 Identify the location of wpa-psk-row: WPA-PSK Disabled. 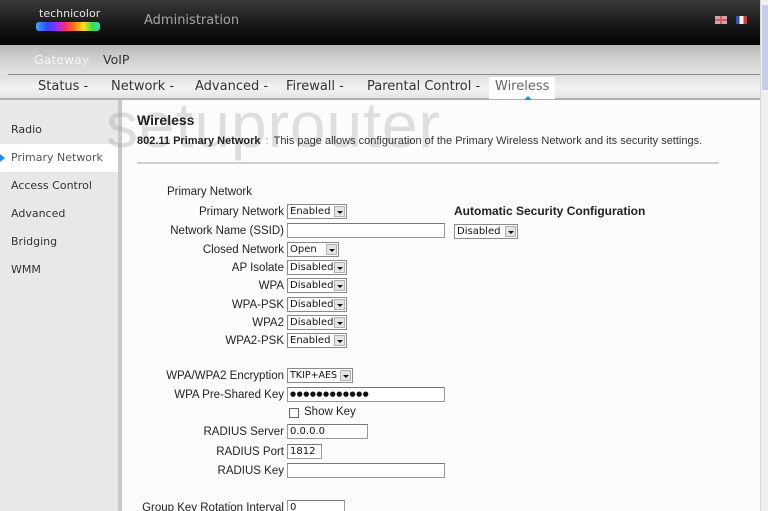
(291, 306).